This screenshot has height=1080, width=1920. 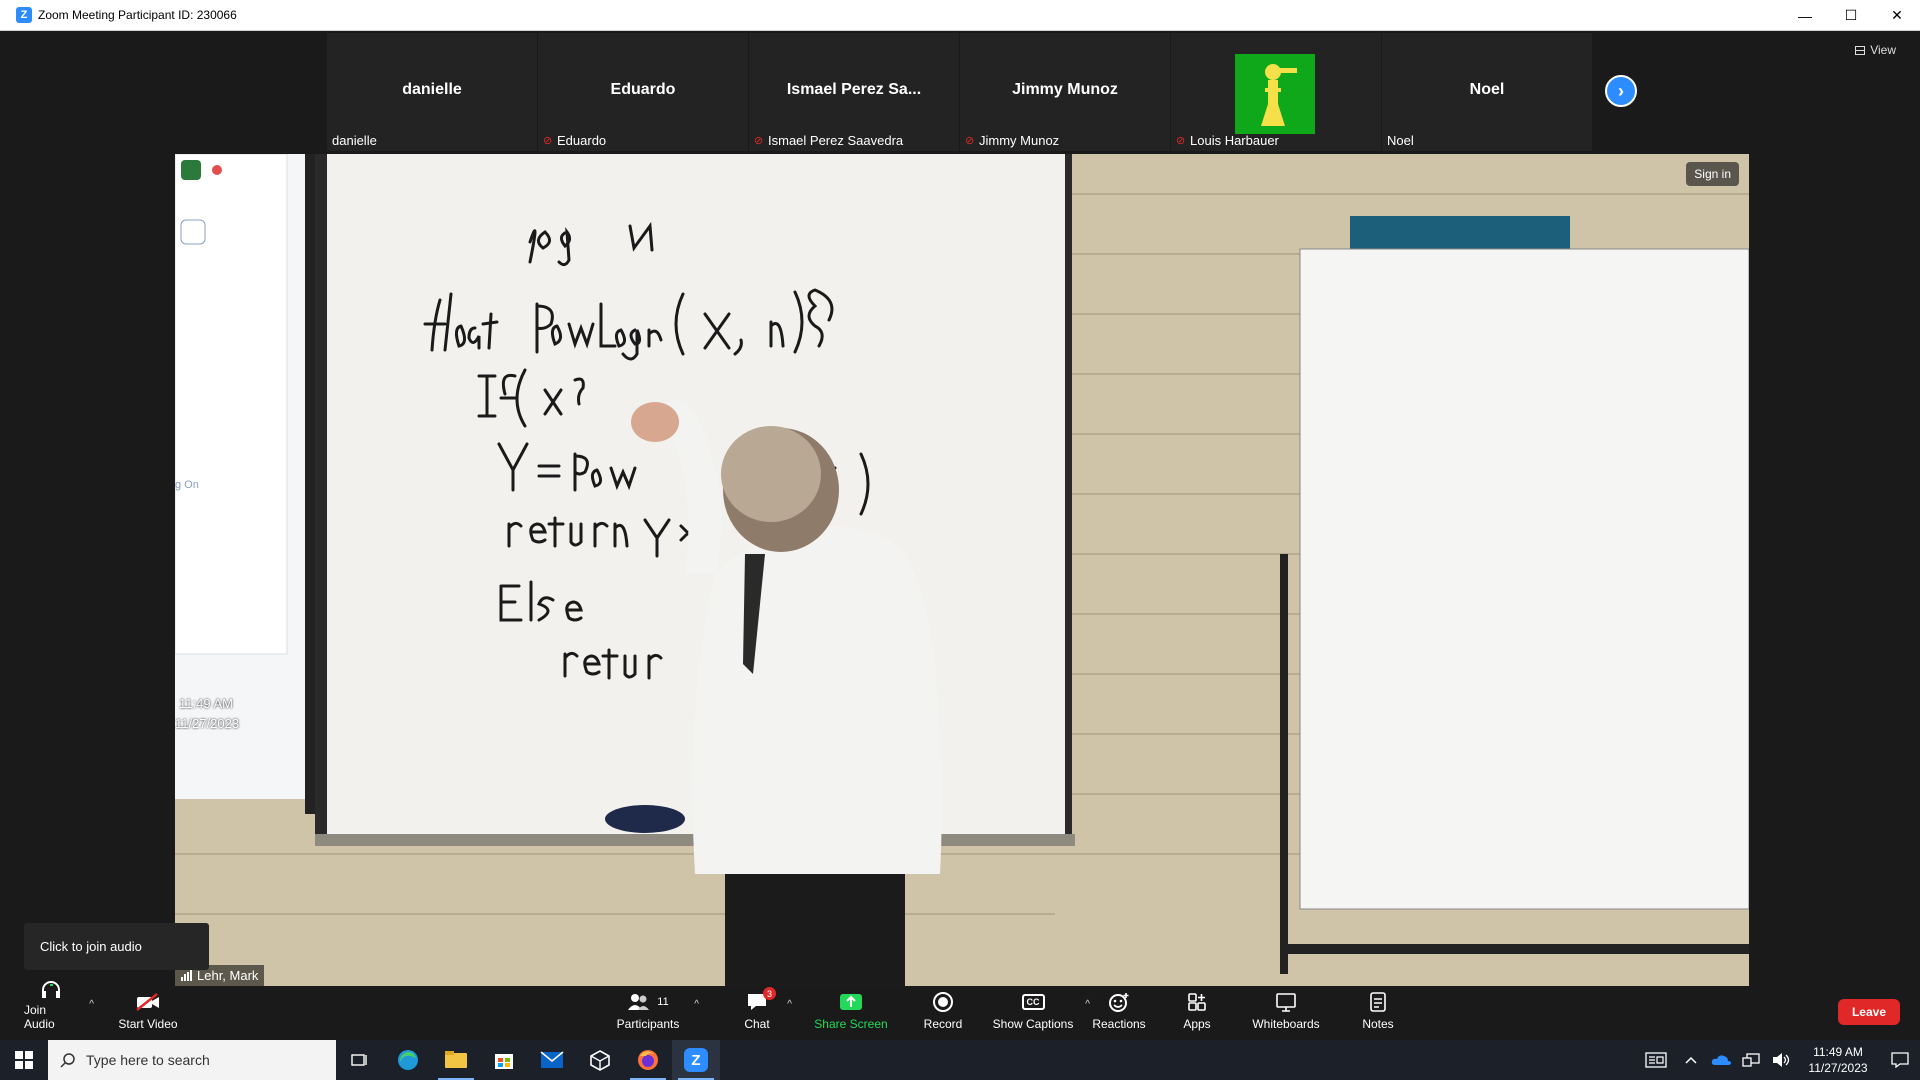 What do you see at coordinates (186, 975) in the screenshot?
I see `signal-strength-icon` at bounding box center [186, 975].